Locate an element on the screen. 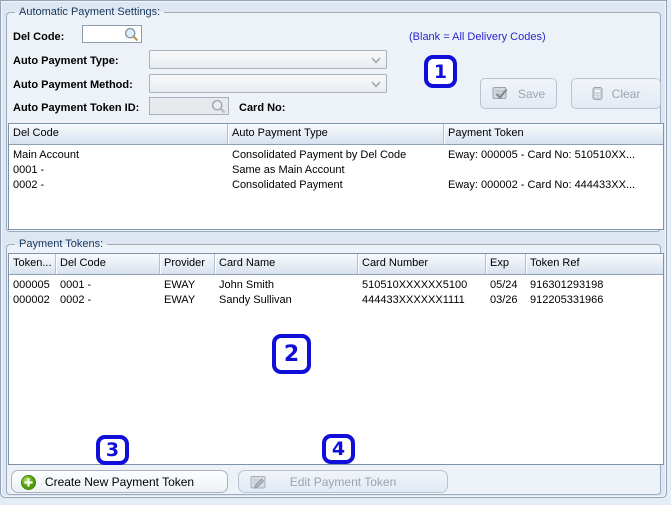  cell-auto-payment-type: Consolidated Payment is located at coordinates (287, 185).